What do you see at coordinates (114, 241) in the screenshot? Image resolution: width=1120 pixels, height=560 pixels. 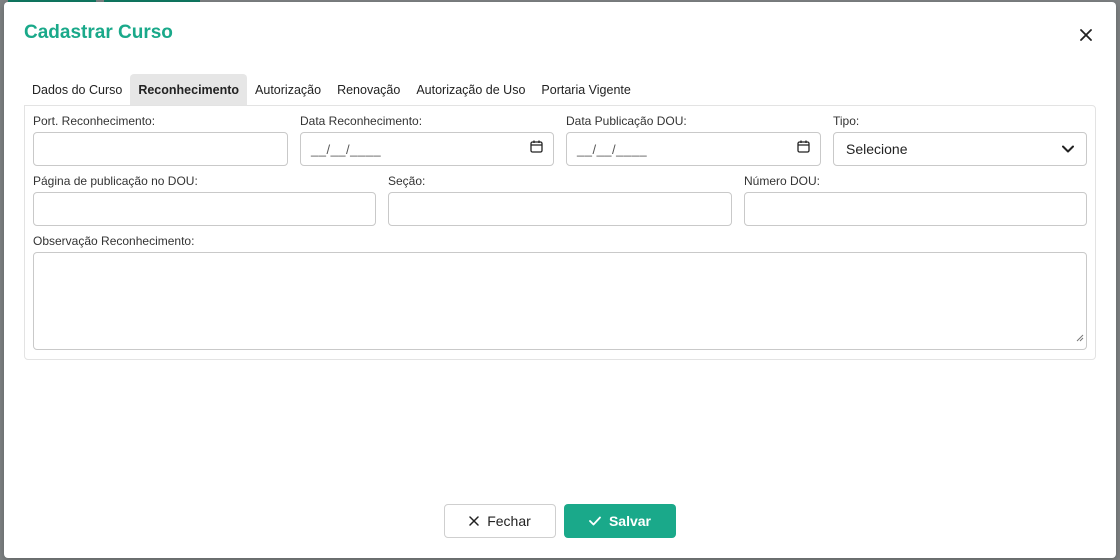 I see `observacao-label: Observação Reconhecimento:` at bounding box center [114, 241].